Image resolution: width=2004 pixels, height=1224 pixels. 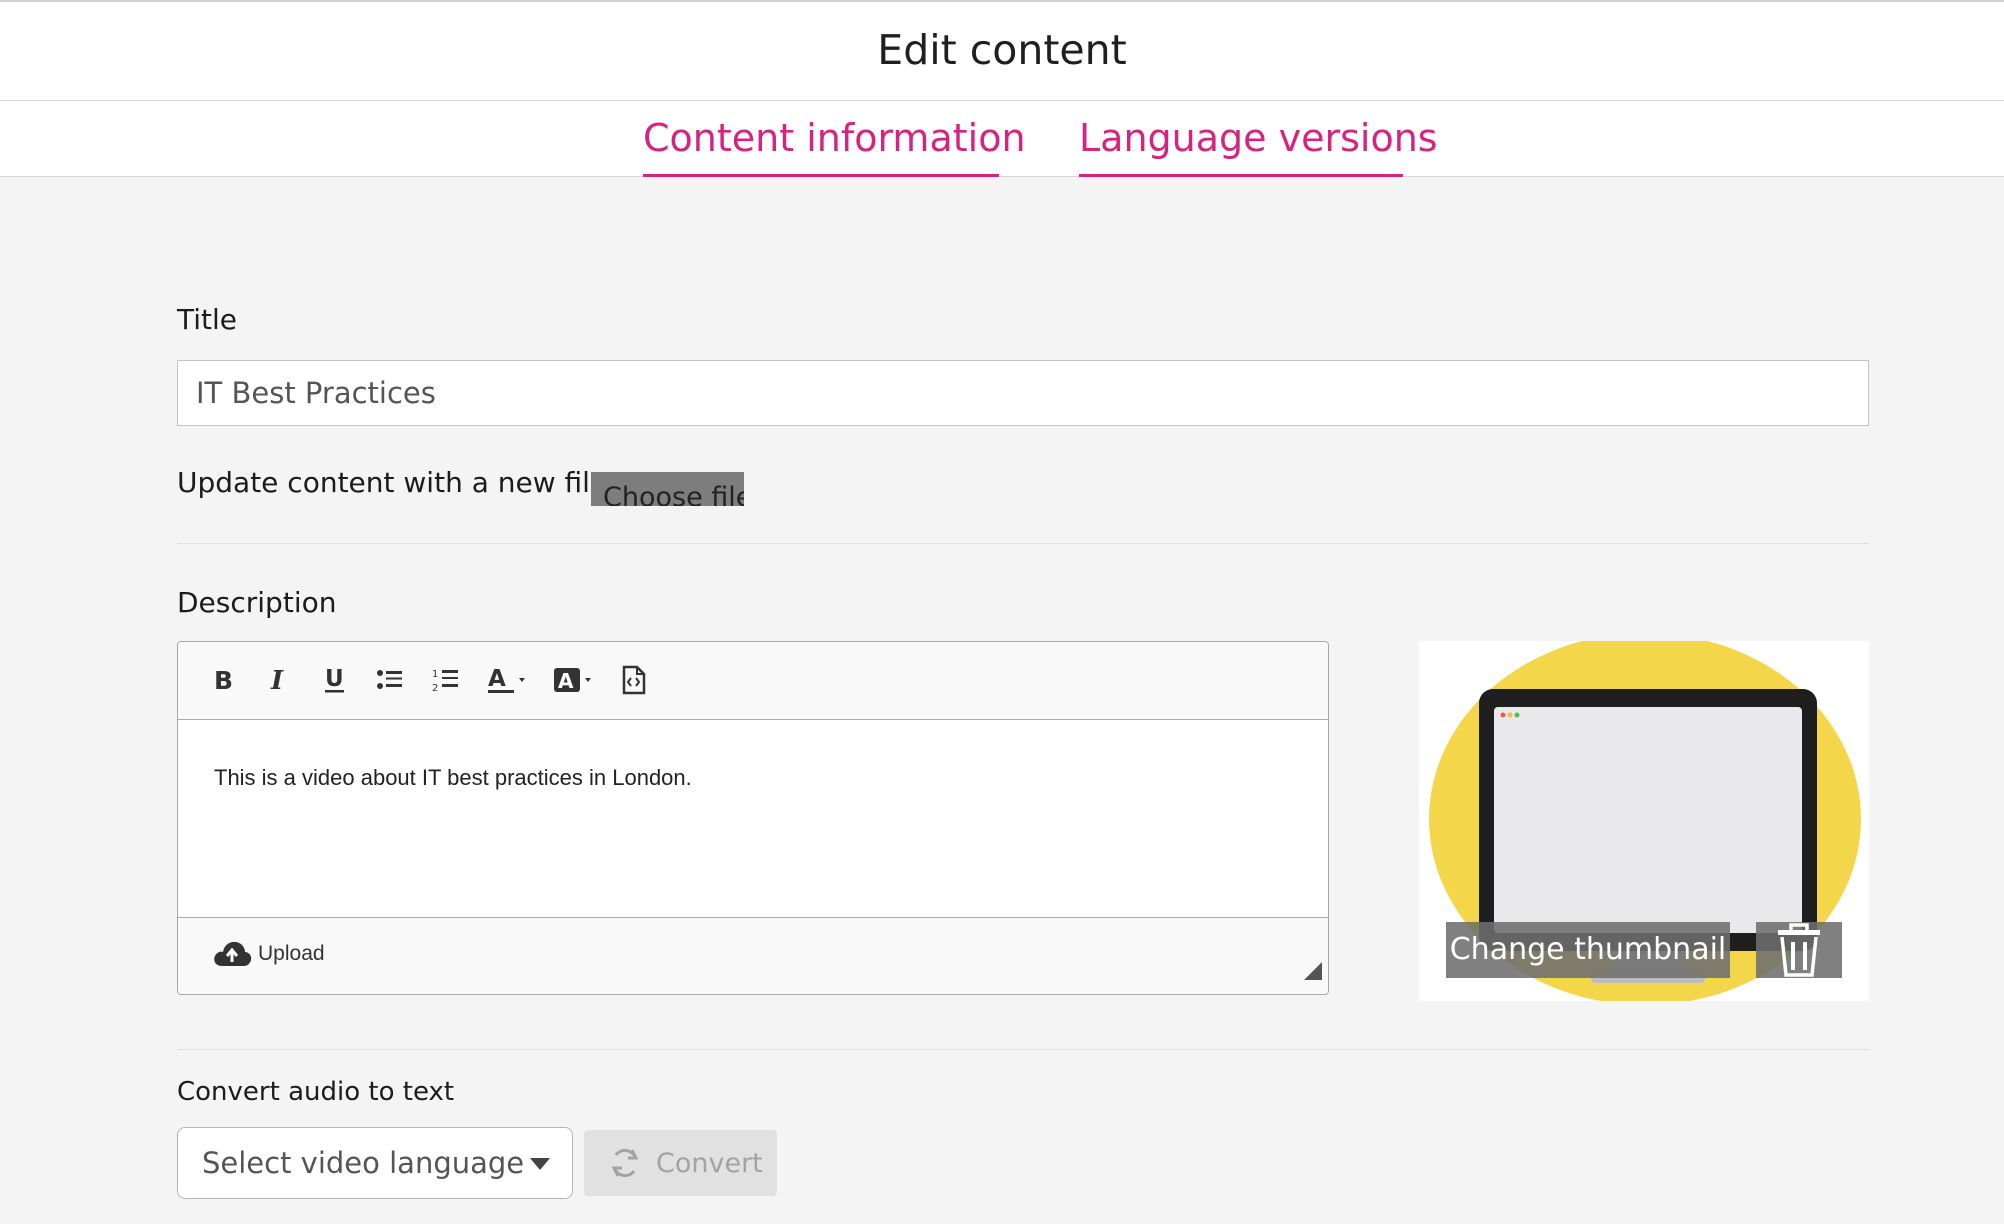 I want to click on delete-thumbnail-button, so click(x=1799, y=950).